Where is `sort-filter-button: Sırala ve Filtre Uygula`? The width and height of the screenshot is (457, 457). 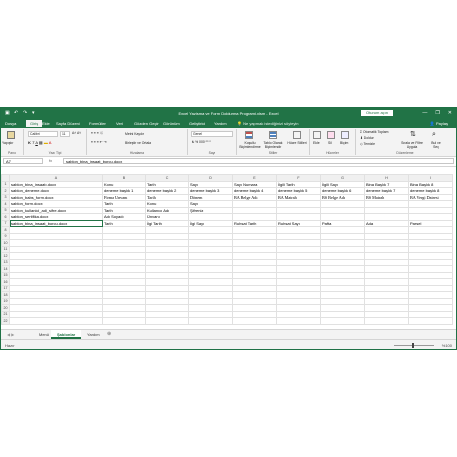 sort-filter-button: Sırala ve Filtre Uygula is located at coordinates (412, 145).